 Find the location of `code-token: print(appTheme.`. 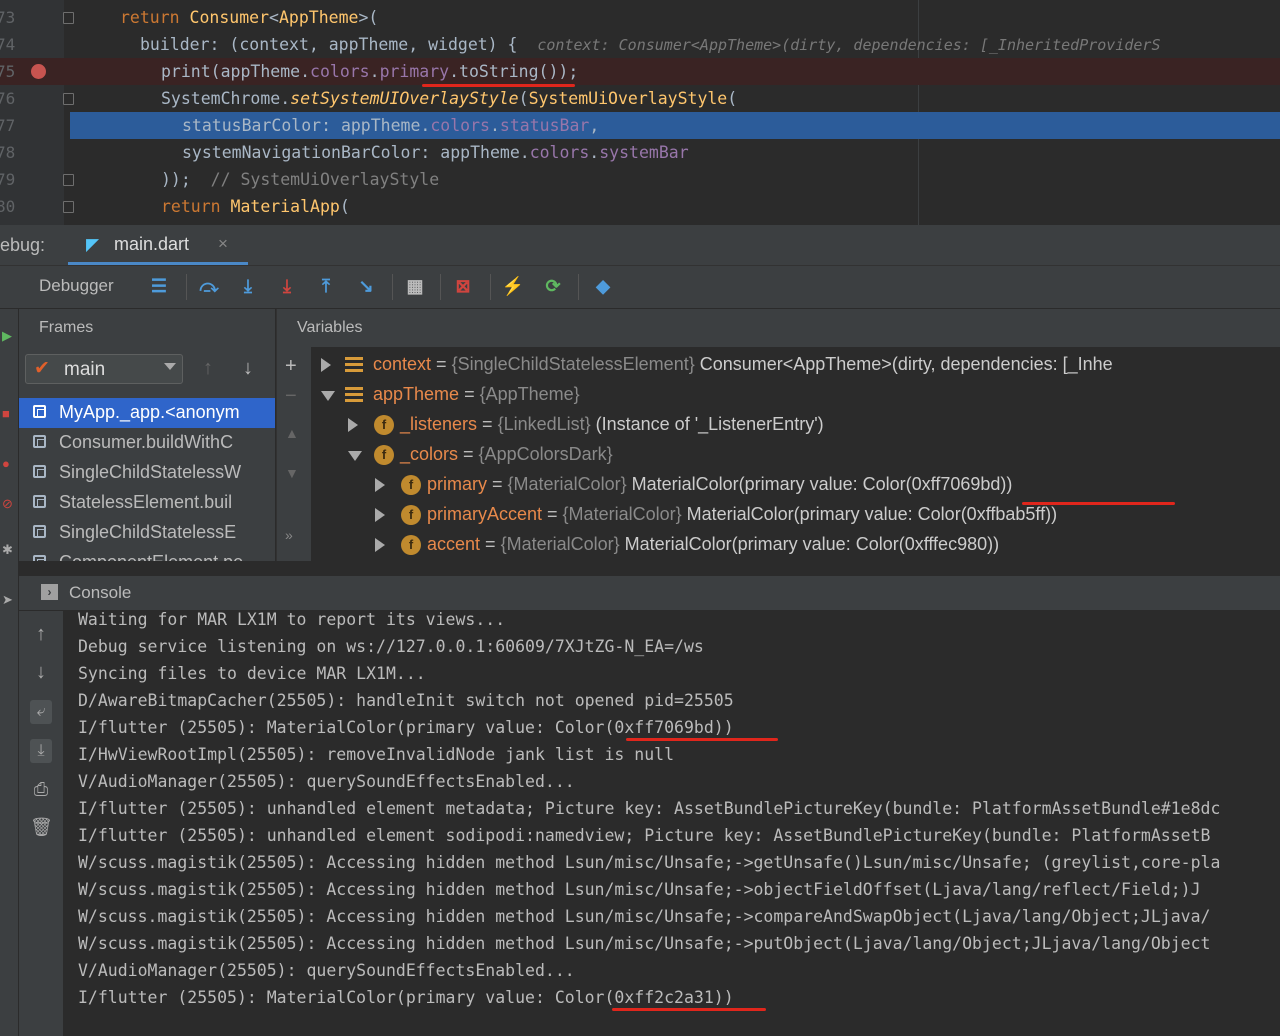

code-token: print(appTheme. is located at coordinates (236, 71).